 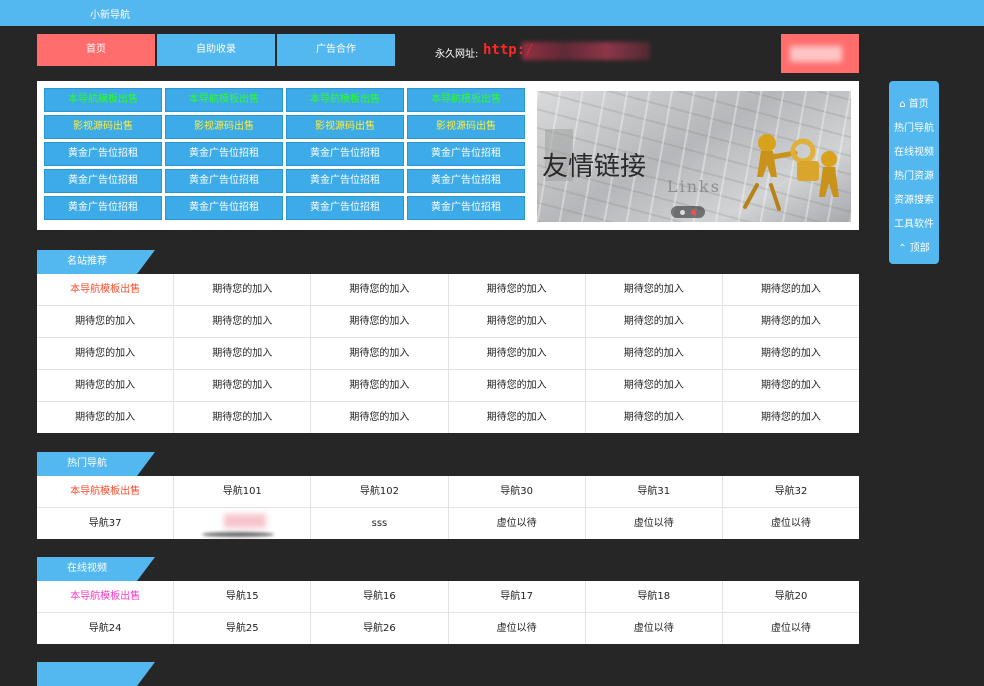 What do you see at coordinates (378, 523) in the screenshot?
I see `site-link: sss` at bounding box center [378, 523].